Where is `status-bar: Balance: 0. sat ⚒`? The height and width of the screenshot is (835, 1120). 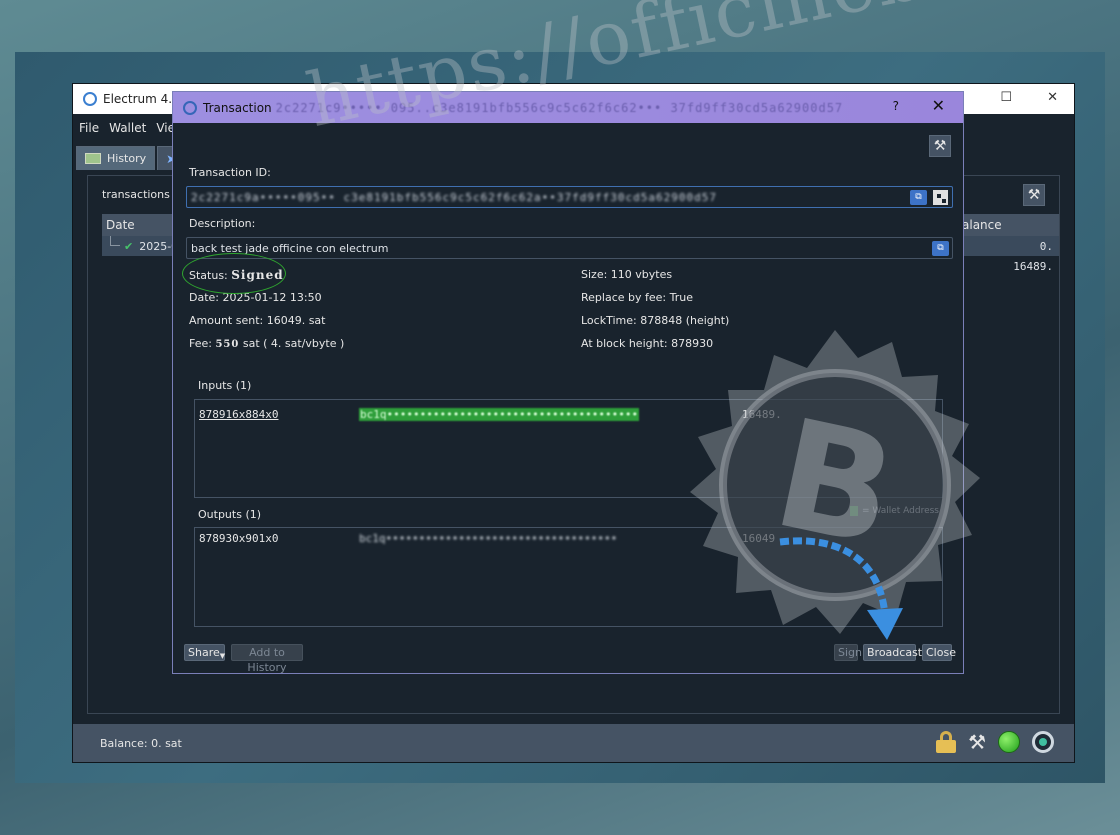 status-bar: Balance: 0. sat ⚒ is located at coordinates (573, 743).